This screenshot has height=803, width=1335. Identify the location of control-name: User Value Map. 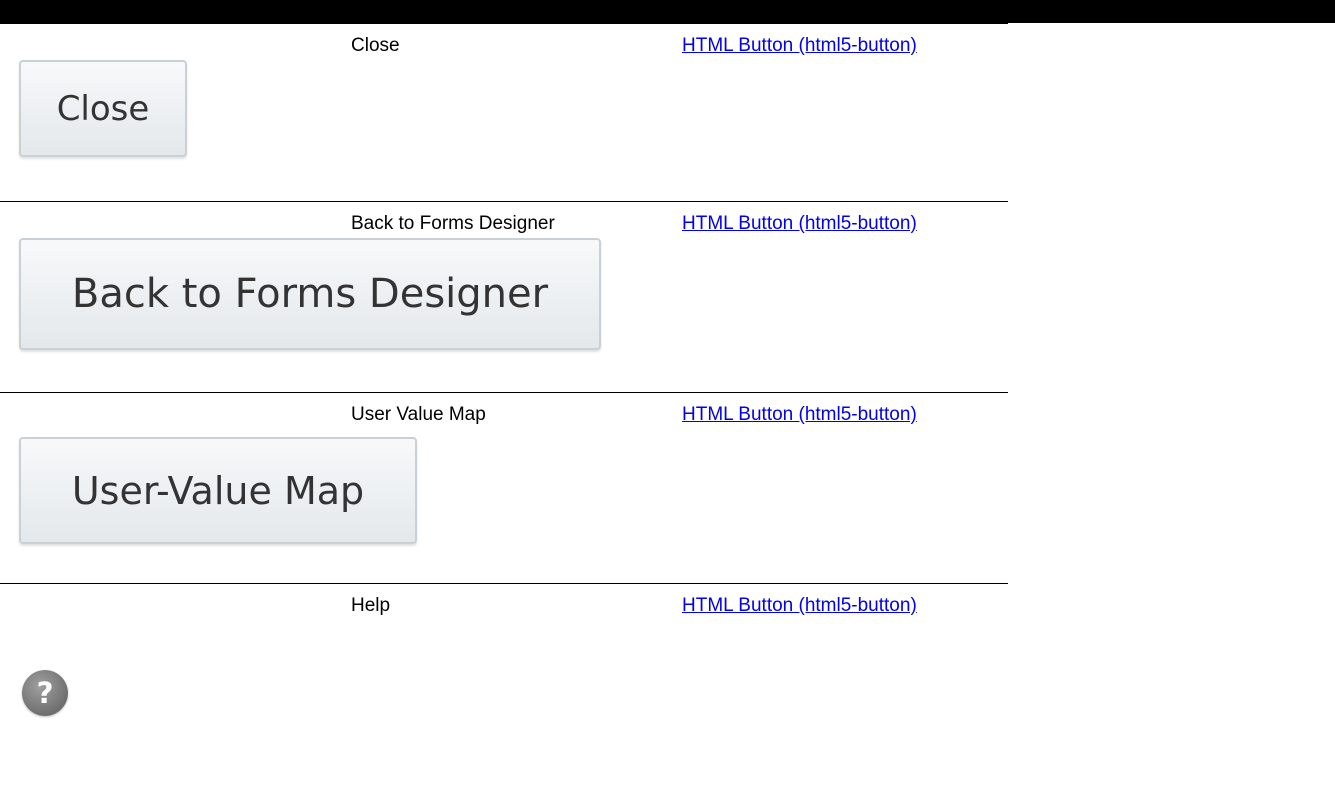
(418, 414).